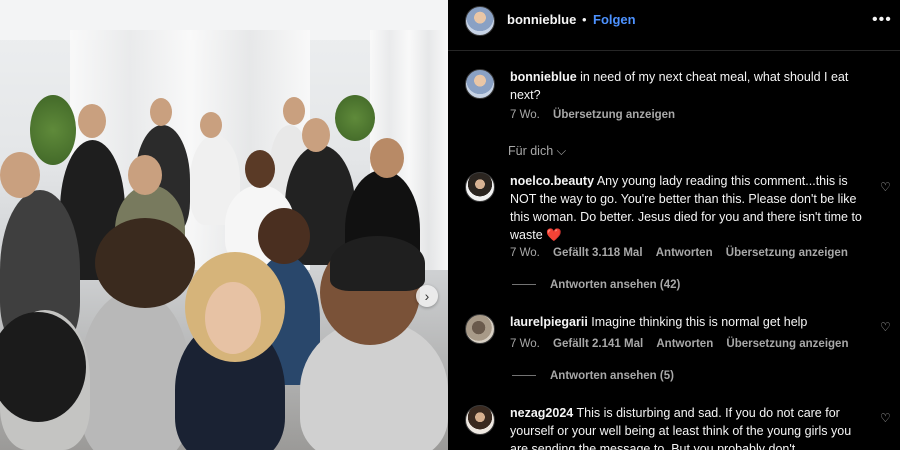 The image size is (900, 450). What do you see at coordinates (135, 370) in the screenshot?
I see `person` at bounding box center [135, 370].